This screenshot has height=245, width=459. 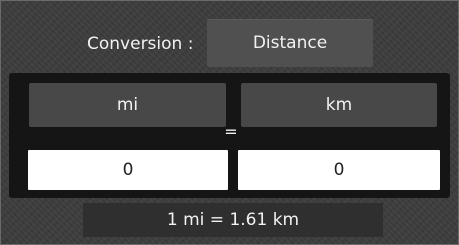 I want to click on category-button: Distance, so click(x=290, y=43).